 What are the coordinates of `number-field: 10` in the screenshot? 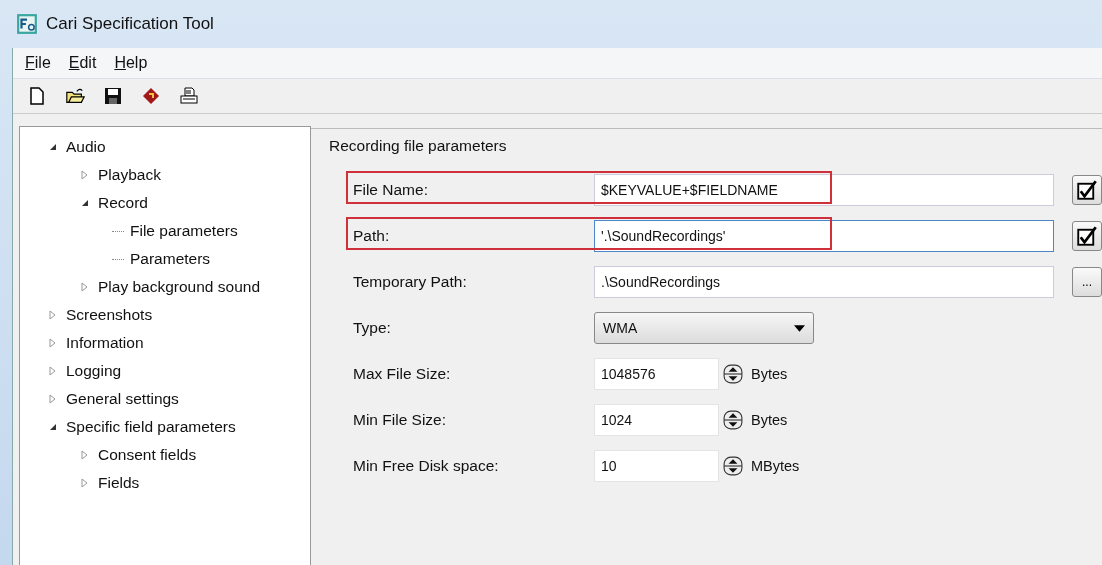 It's located at (656, 466).